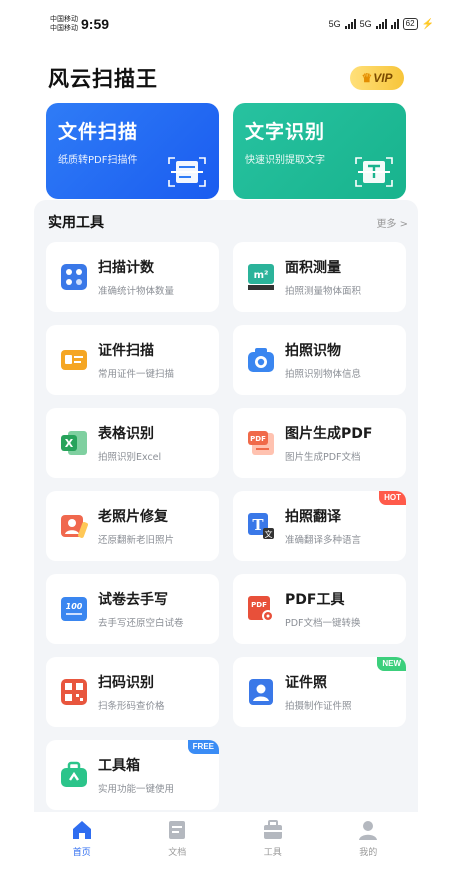 Image resolution: width=450 pixels, height=882 pixels. What do you see at coordinates (323, 540) in the screenshot?
I see `tool-desc: 准确翻译多种语言` at bounding box center [323, 540].